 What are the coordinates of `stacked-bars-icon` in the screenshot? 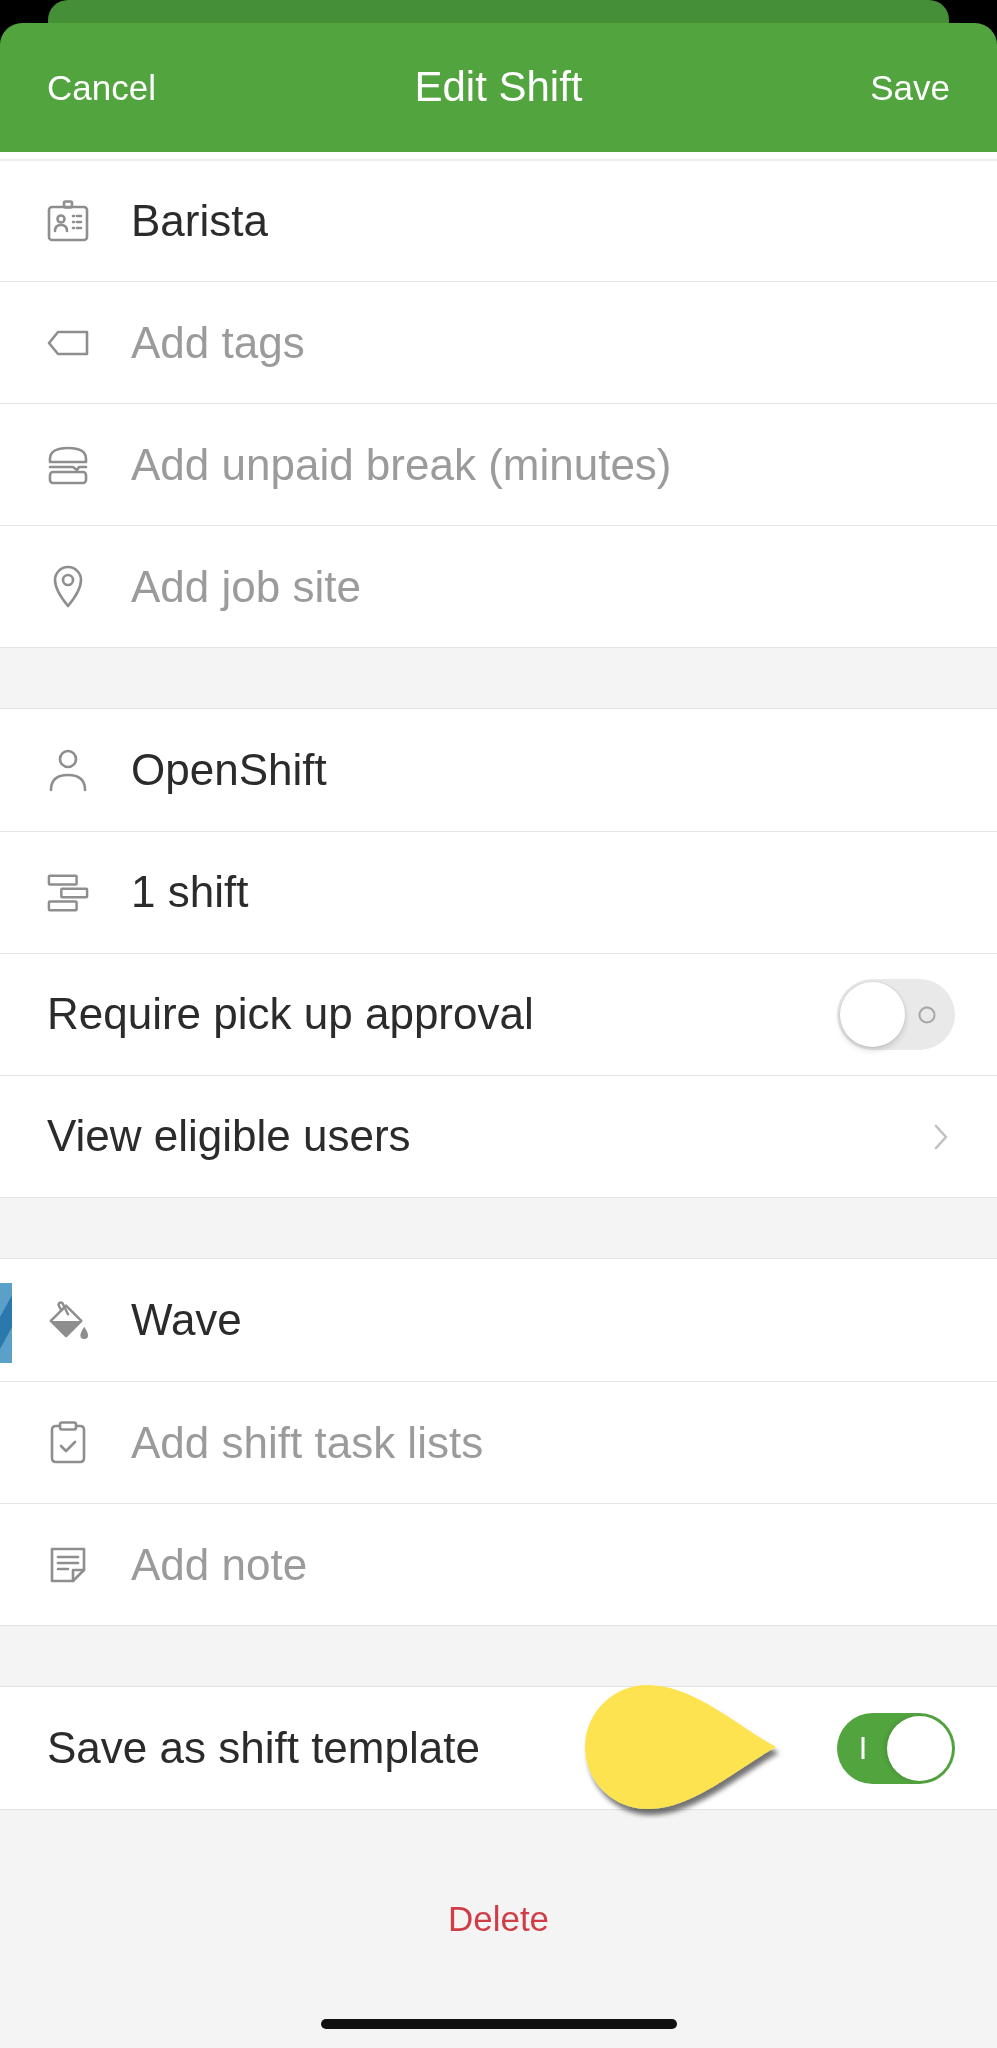 It's located at (68, 892).